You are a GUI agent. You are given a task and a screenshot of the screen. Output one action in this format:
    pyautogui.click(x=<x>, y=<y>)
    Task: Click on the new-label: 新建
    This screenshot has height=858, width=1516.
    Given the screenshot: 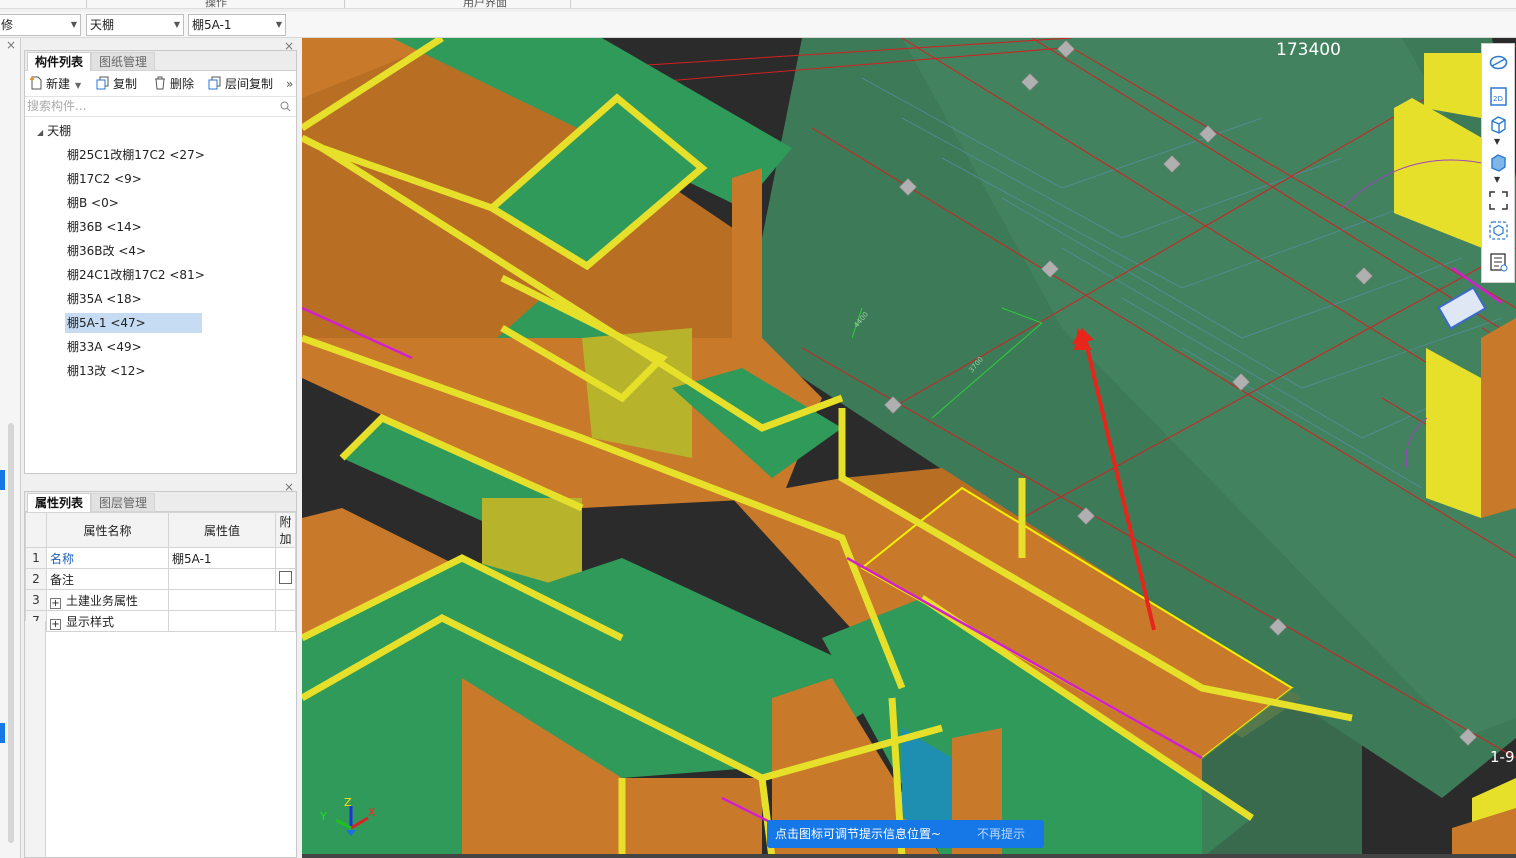 What is the action you would take?
    pyautogui.click(x=58, y=84)
    